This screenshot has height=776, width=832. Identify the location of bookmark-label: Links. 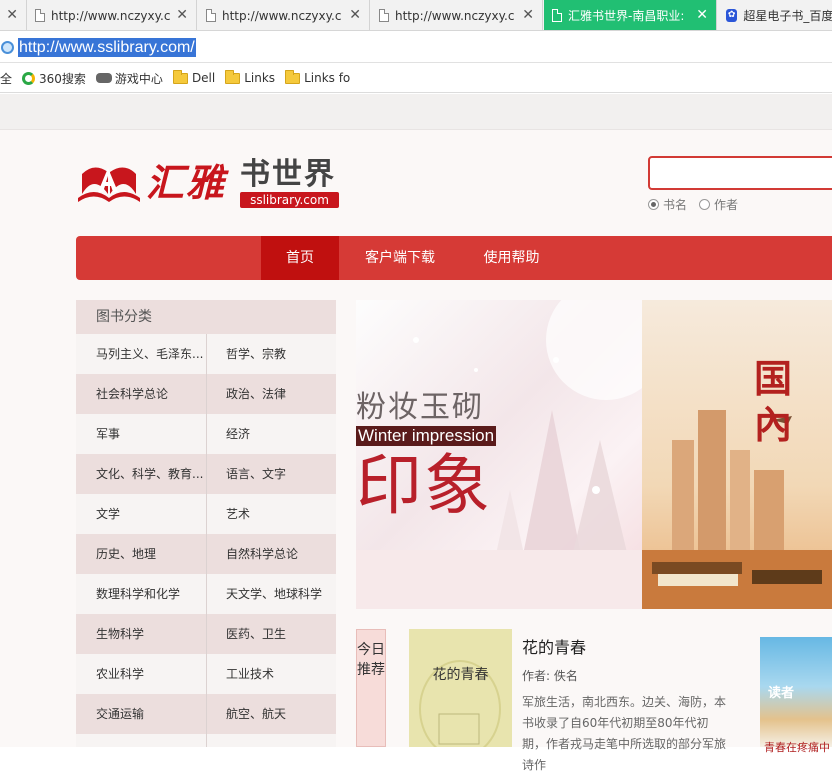
(260, 78).